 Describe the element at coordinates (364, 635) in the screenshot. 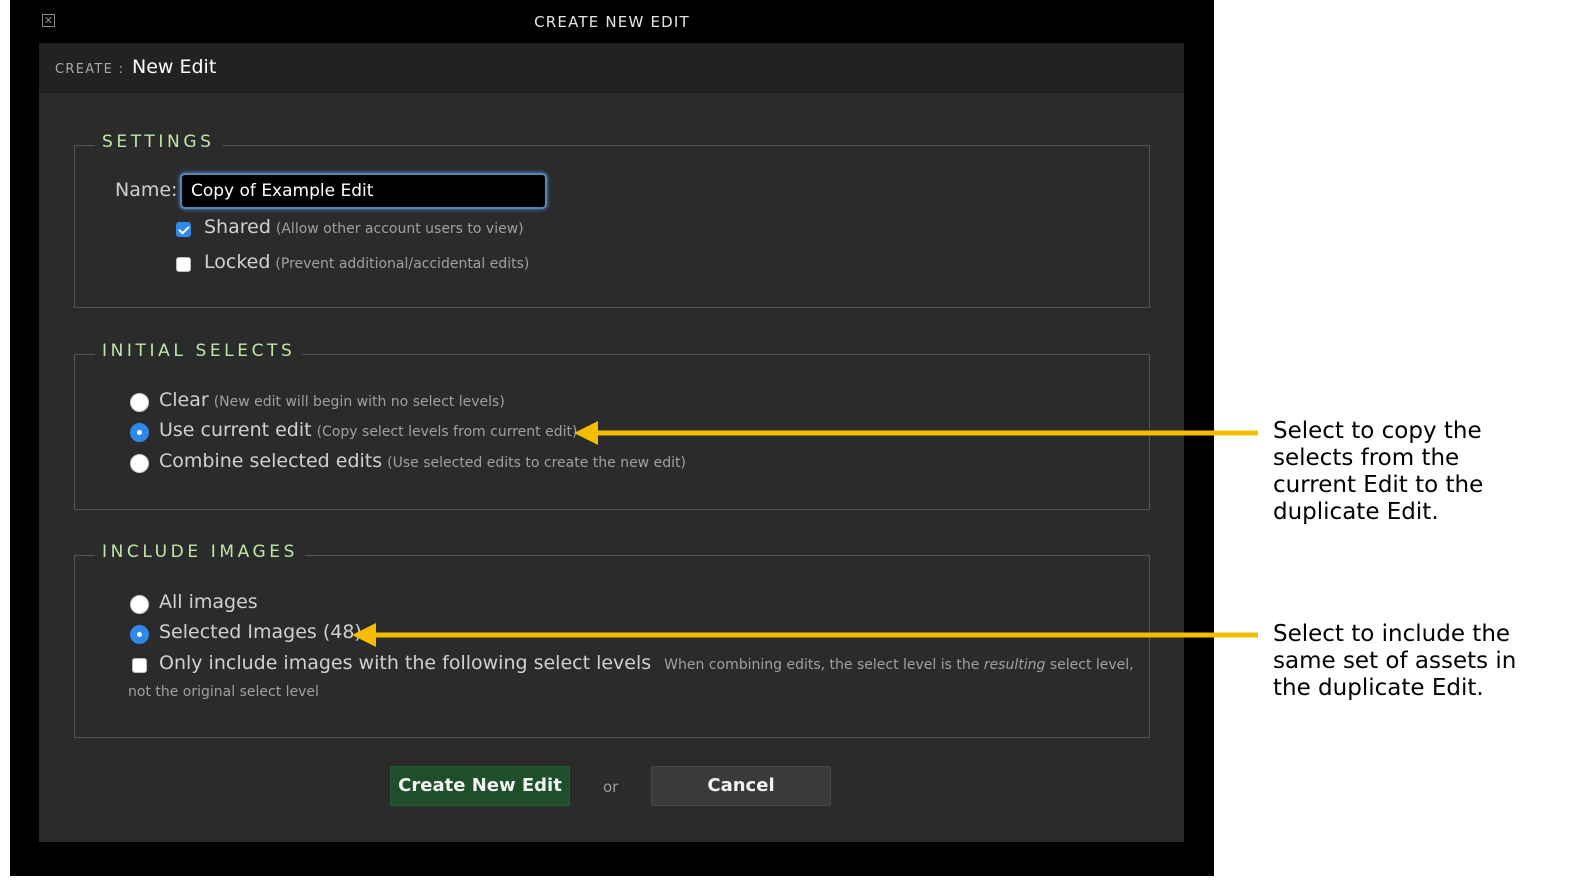

I see `arrow-head-selected-images-icon` at that location.